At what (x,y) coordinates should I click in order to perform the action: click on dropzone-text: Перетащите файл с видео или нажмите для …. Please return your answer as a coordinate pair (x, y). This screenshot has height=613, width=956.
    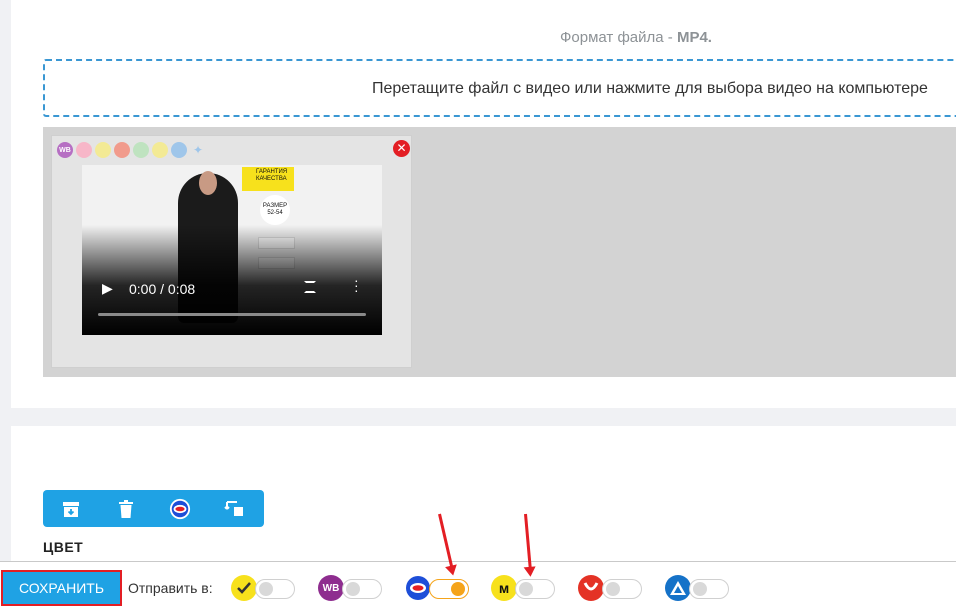
    Looking at the image, I should click on (650, 88).